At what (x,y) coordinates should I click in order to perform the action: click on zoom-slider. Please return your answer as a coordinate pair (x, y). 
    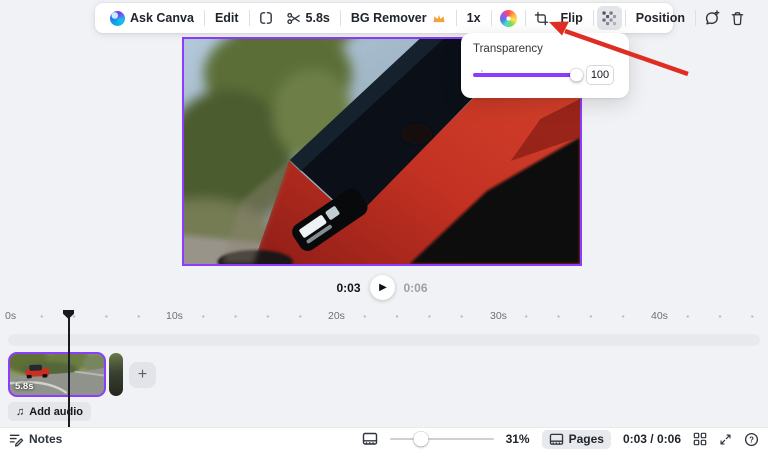
    Looking at the image, I should click on (441, 439).